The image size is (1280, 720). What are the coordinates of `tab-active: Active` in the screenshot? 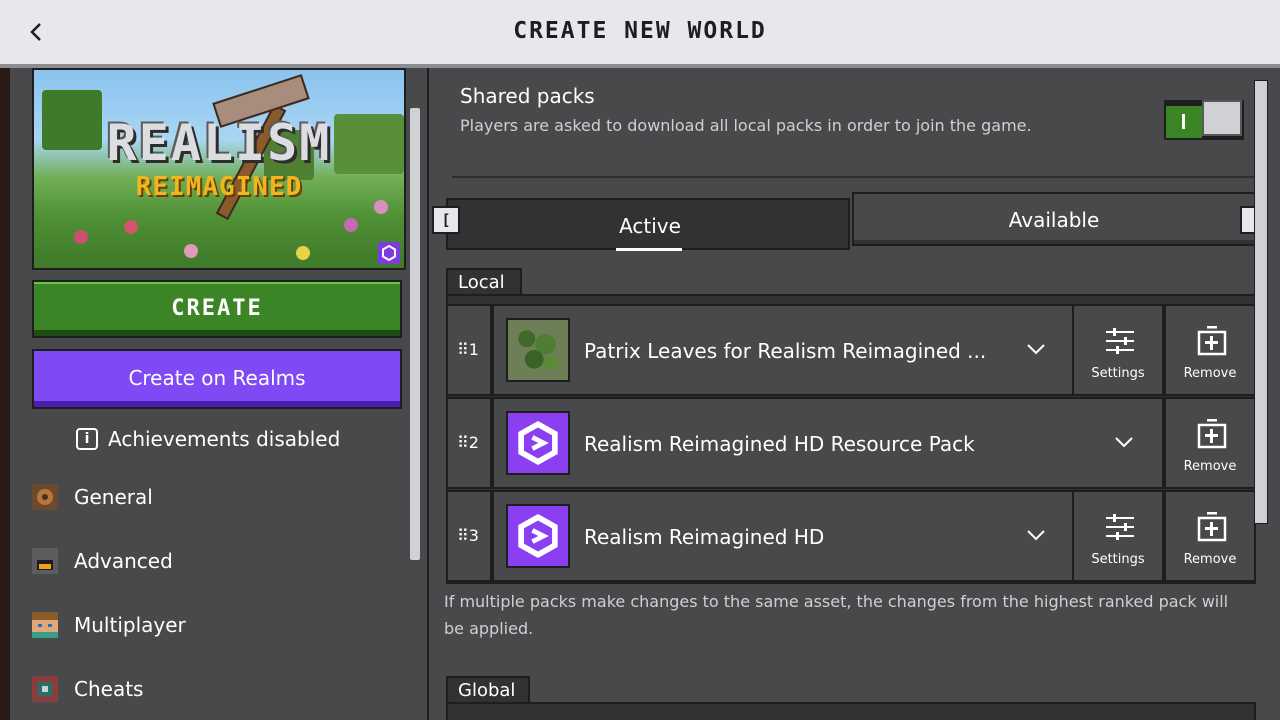 It's located at (648, 224).